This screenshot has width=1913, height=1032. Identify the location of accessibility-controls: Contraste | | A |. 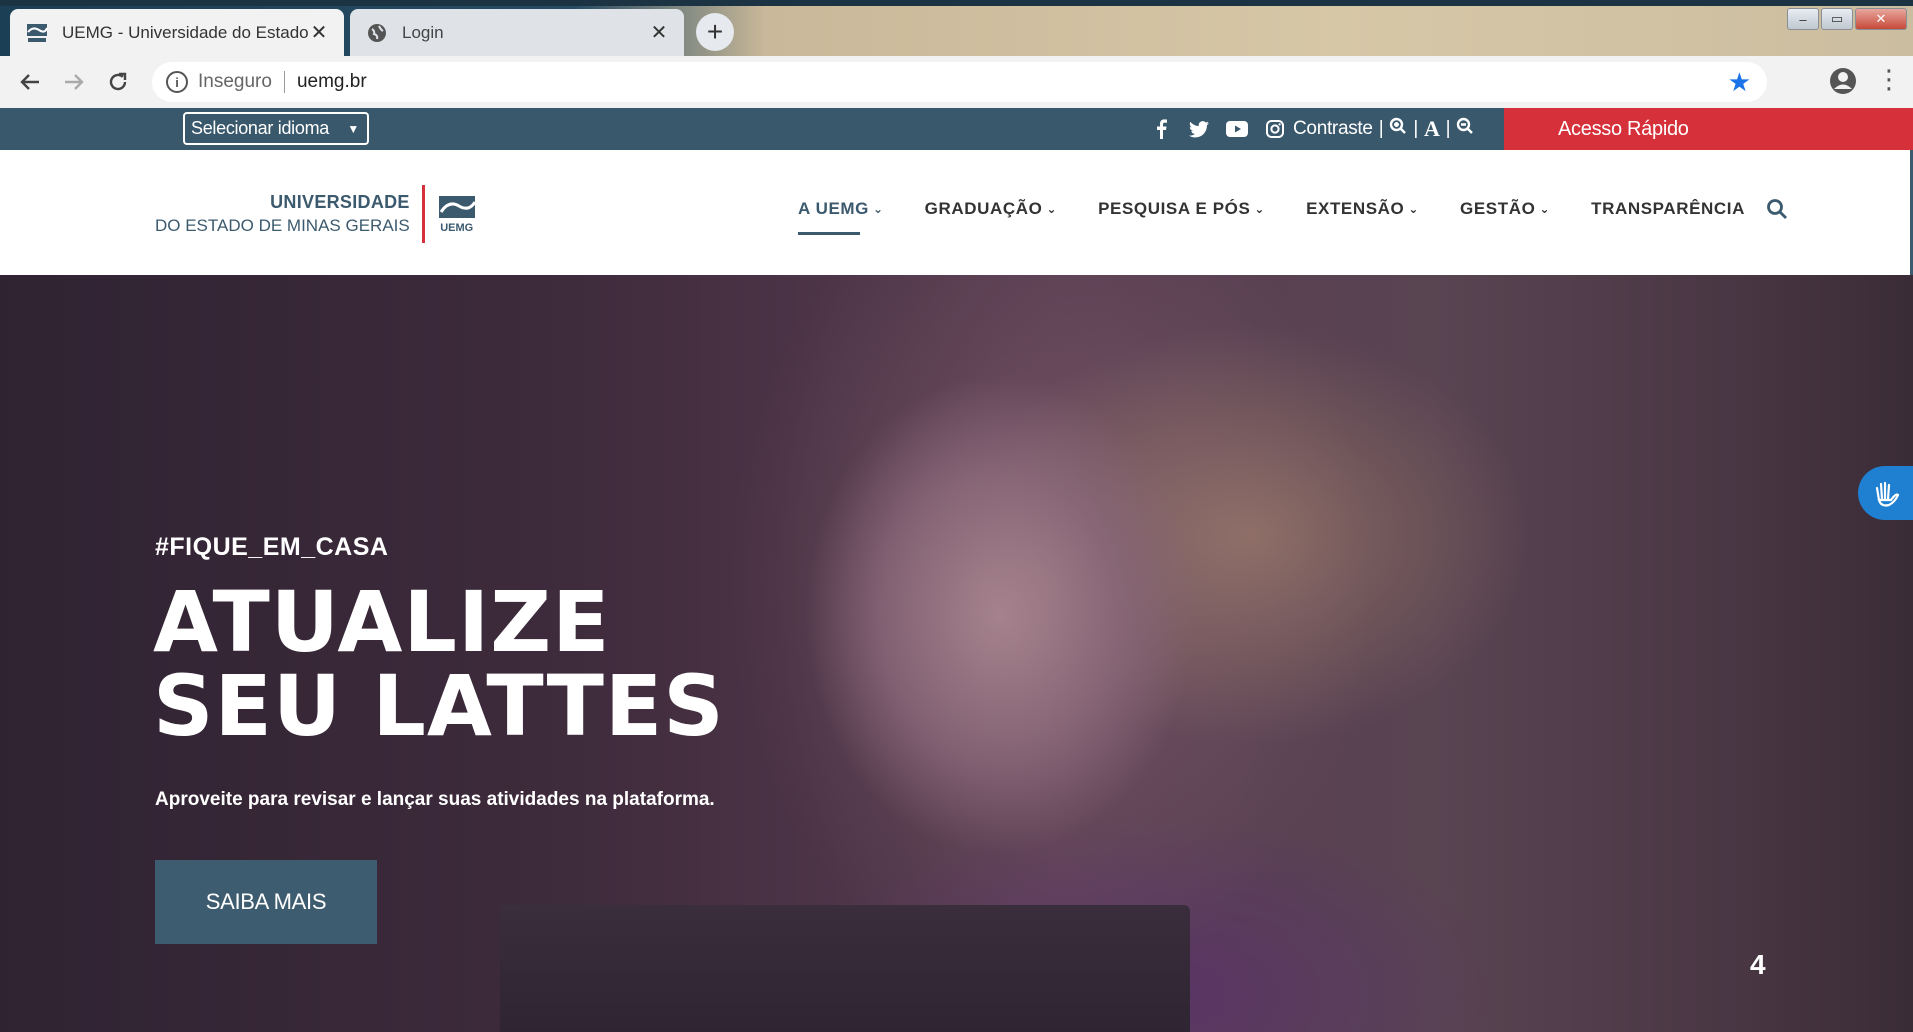
(1383, 129).